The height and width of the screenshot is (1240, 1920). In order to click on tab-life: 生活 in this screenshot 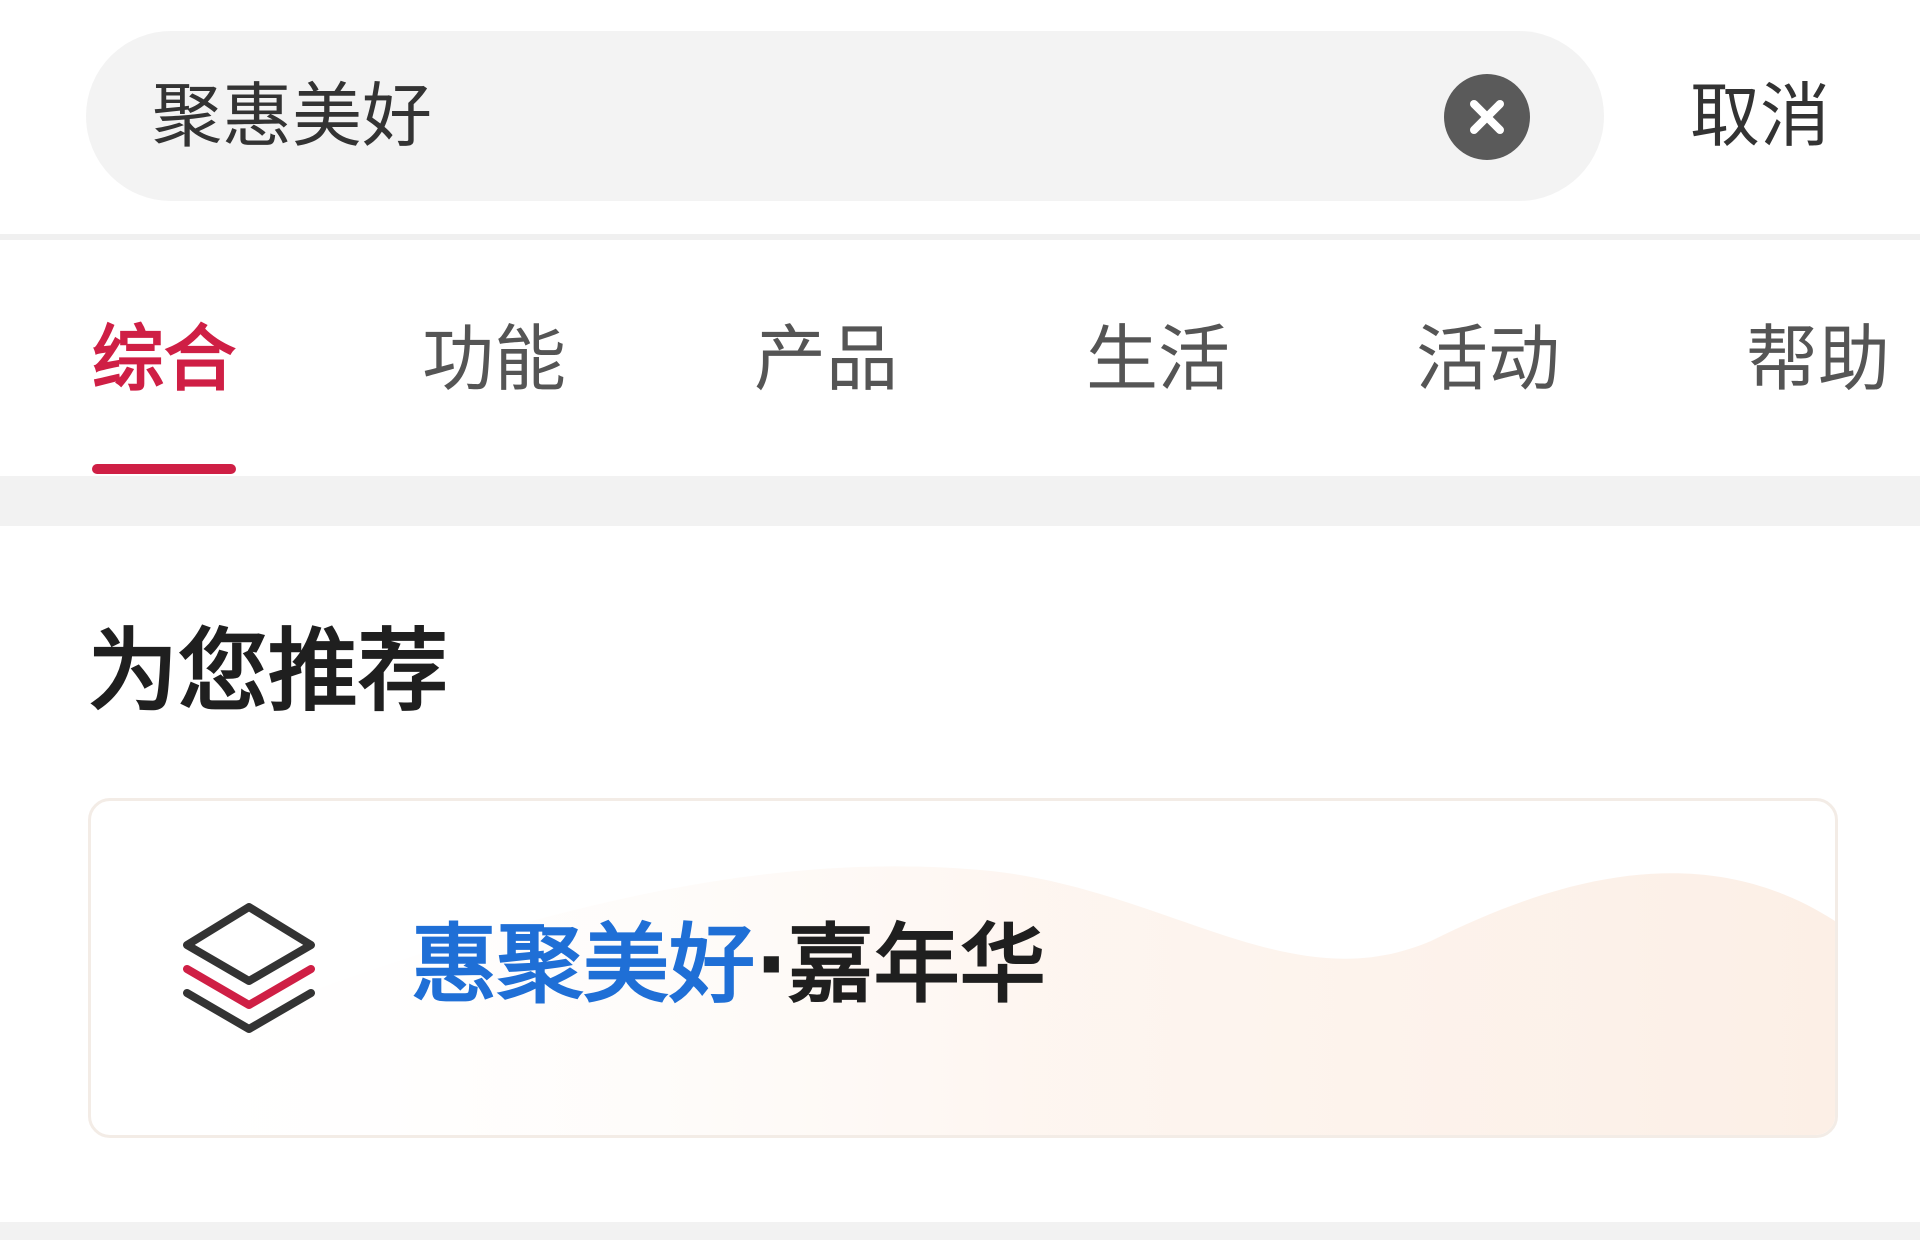, I will do `click(1158, 358)`.